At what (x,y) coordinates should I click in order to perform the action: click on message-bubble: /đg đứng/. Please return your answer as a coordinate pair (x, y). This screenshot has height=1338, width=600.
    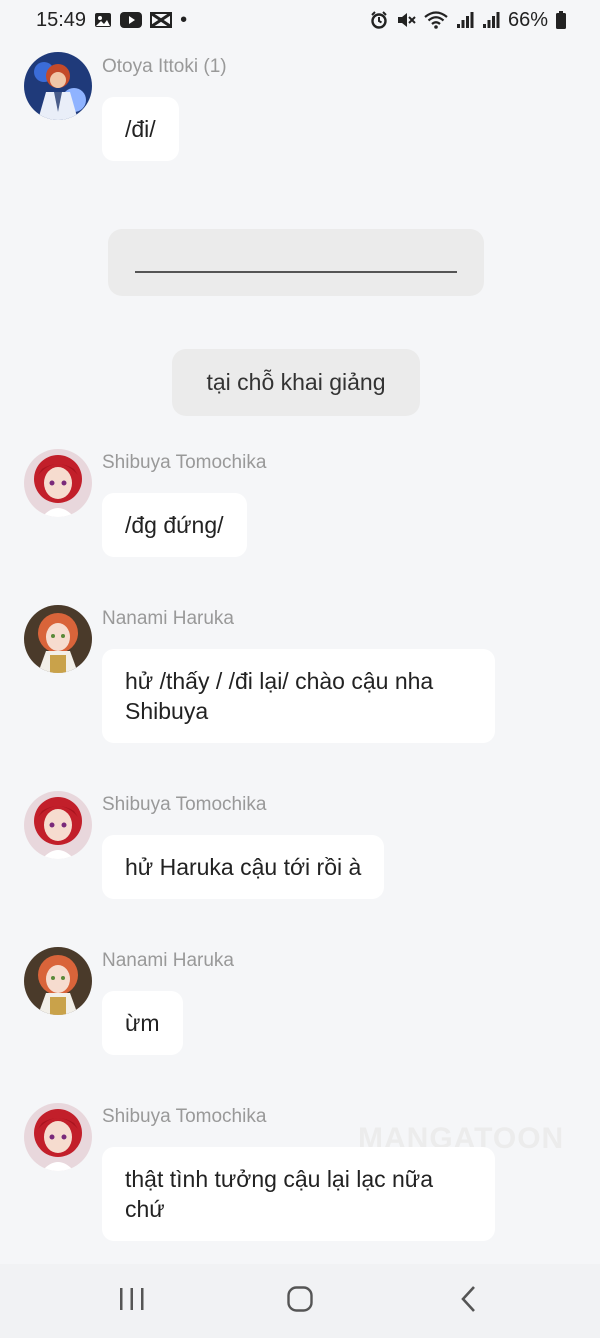
    Looking at the image, I should click on (174, 525).